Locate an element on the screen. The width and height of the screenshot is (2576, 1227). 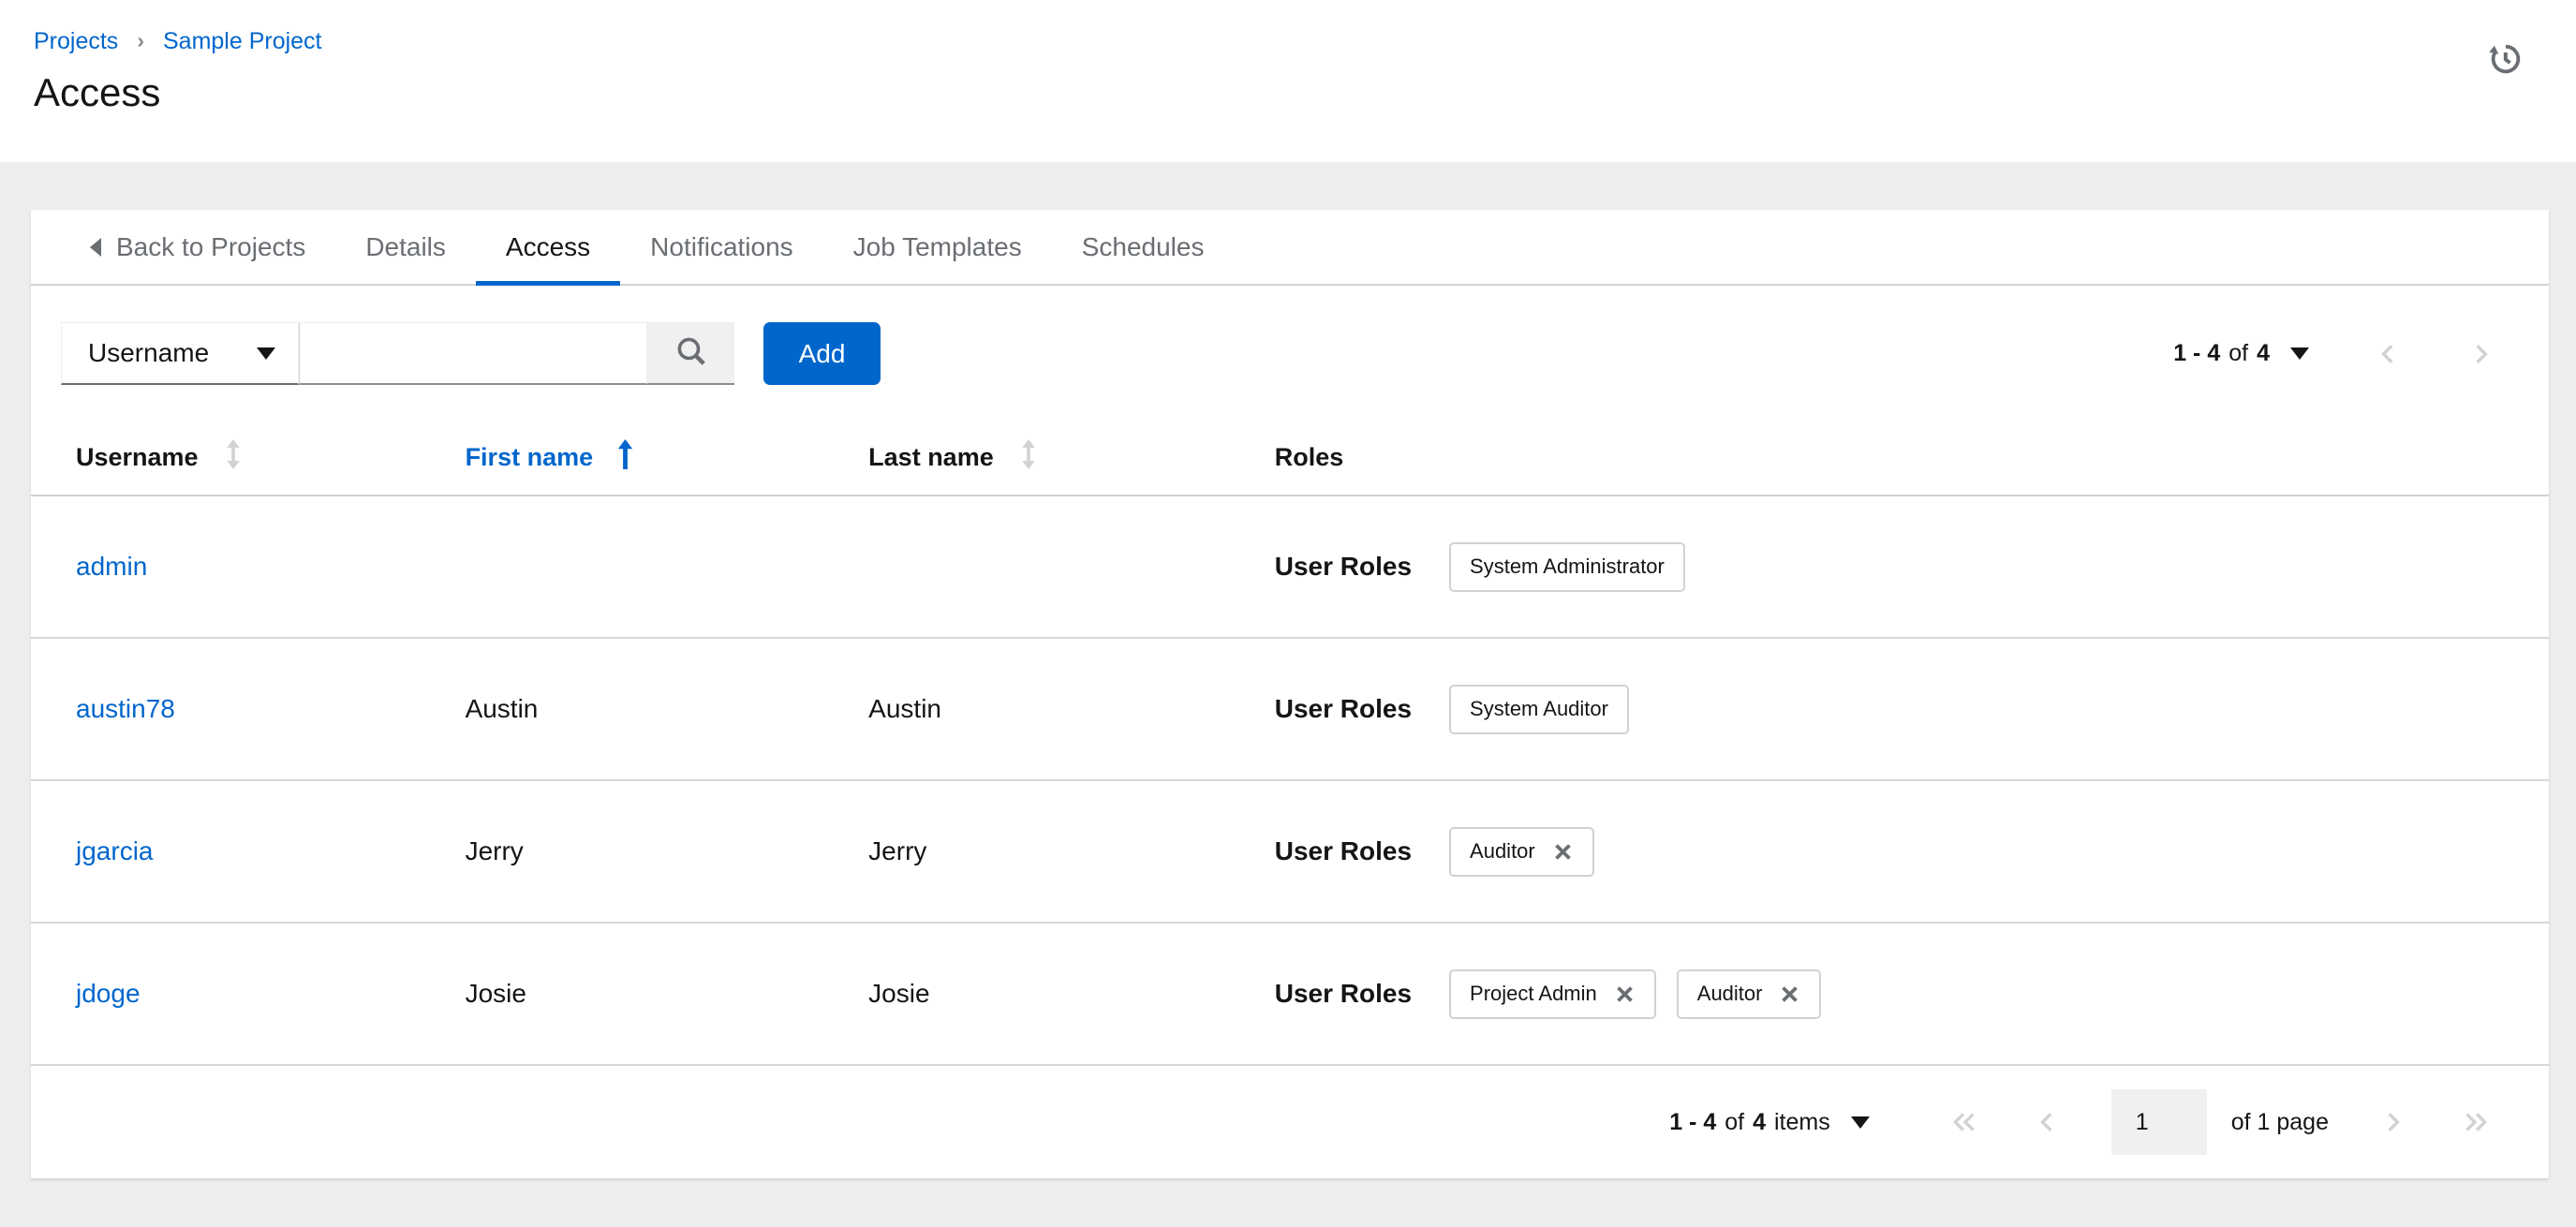
roles-cell: User Roles System Administrator is located at coordinates (1911, 566).